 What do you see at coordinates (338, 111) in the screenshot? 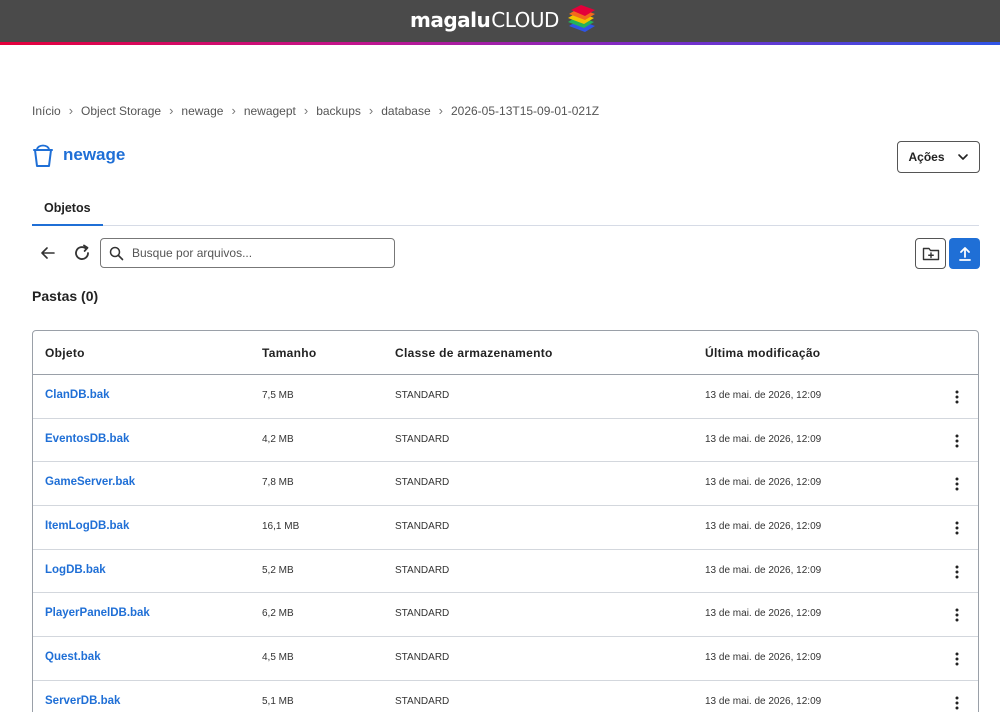
I see `breadcrumb-item-folder: backups` at bounding box center [338, 111].